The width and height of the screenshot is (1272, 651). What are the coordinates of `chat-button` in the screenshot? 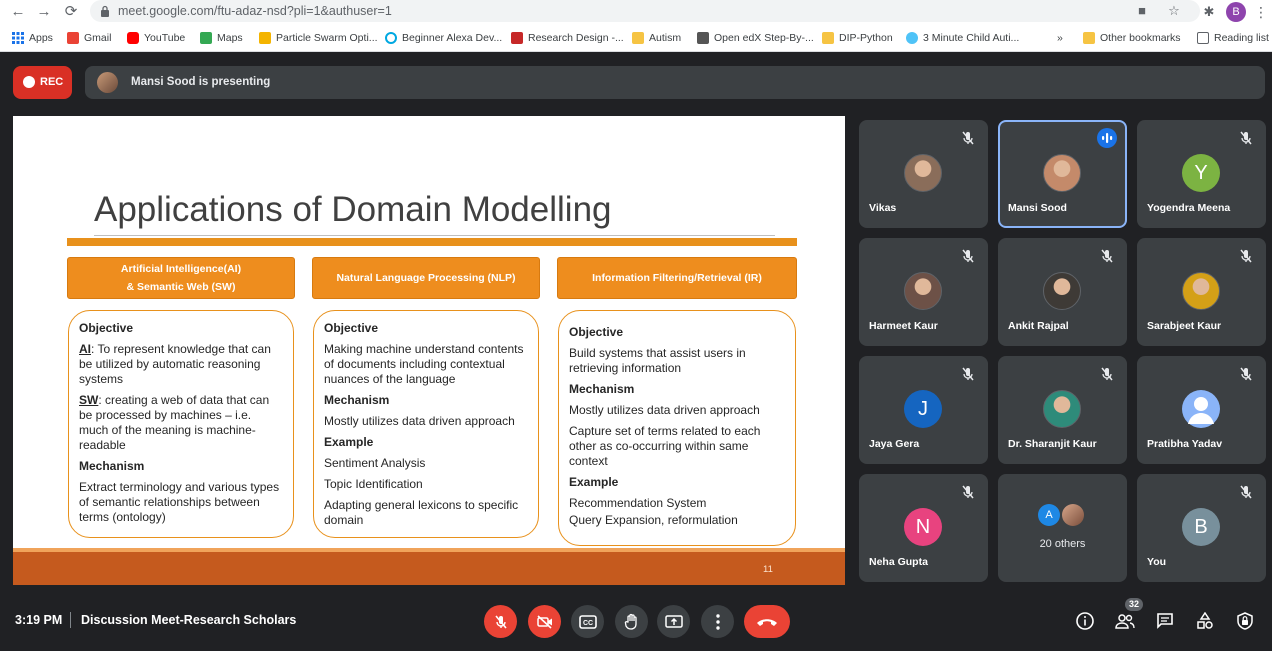 It's located at (1165, 621).